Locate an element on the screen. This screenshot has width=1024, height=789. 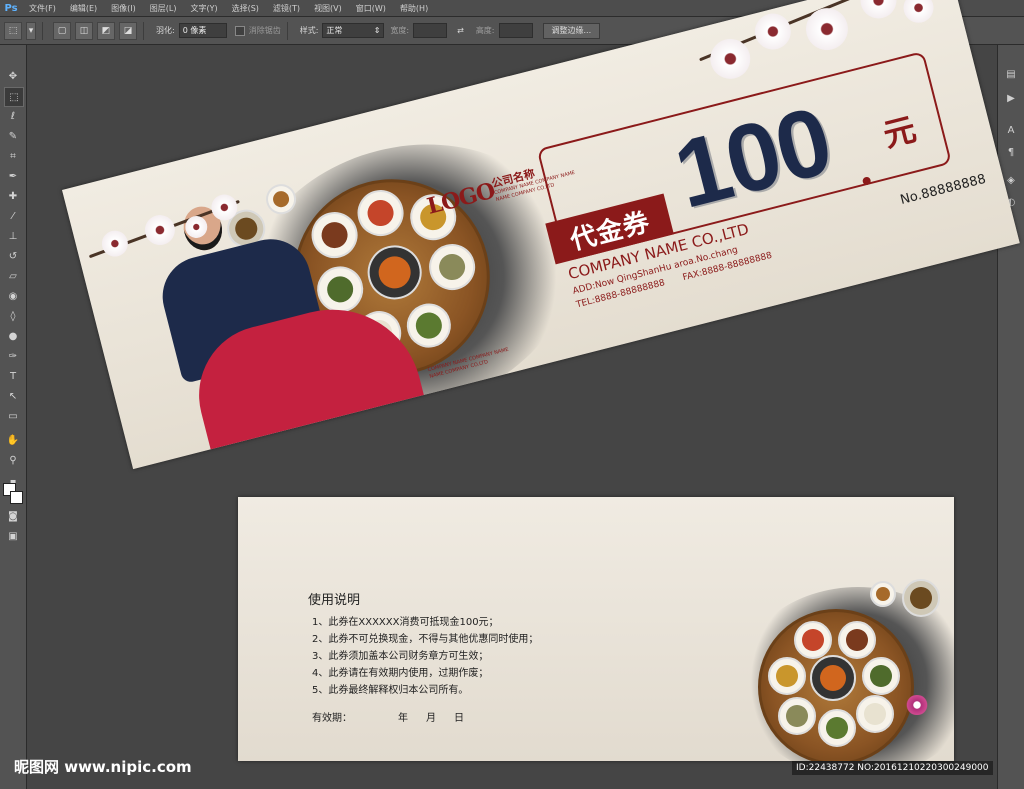
serial-number: No.88888888 is located at coordinates (943, 189).